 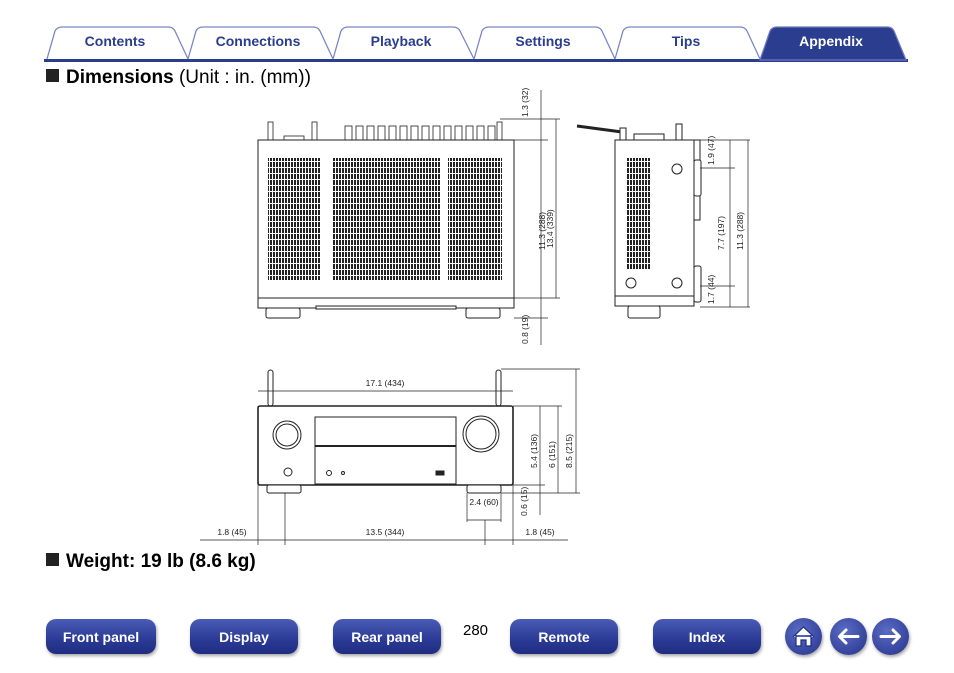 I want to click on previous-page-button, so click(x=848, y=636).